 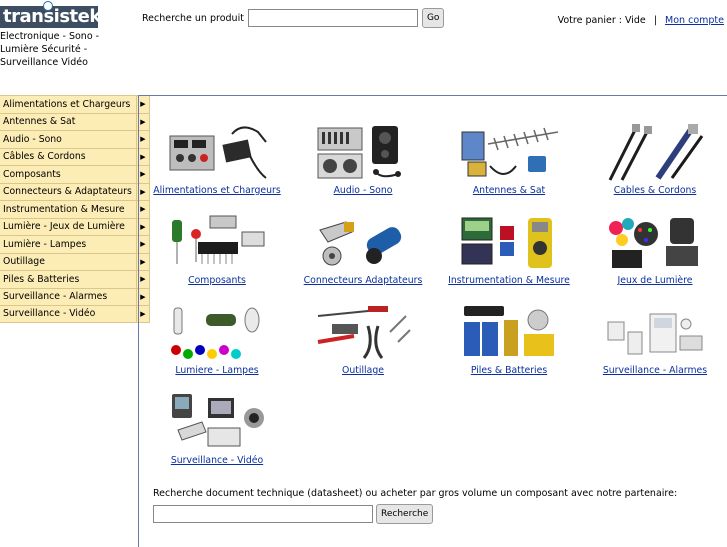 What do you see at coordinates (217, 460) in the screenshot?
I see `category-link-video: Surveillance - Vidéo` at bounding box center [217, 460].